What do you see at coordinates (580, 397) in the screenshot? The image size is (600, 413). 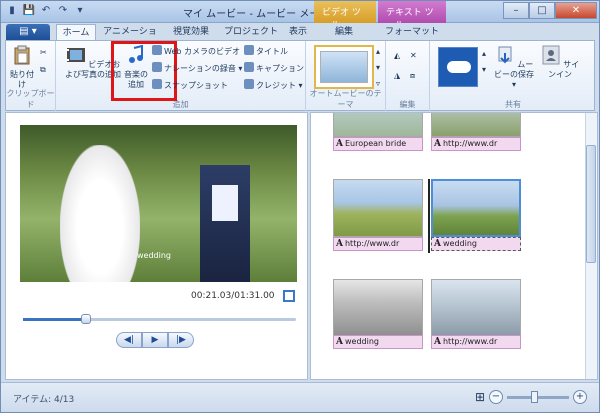 I see `zoom-in-button: +` at bounding box center [580, 397].